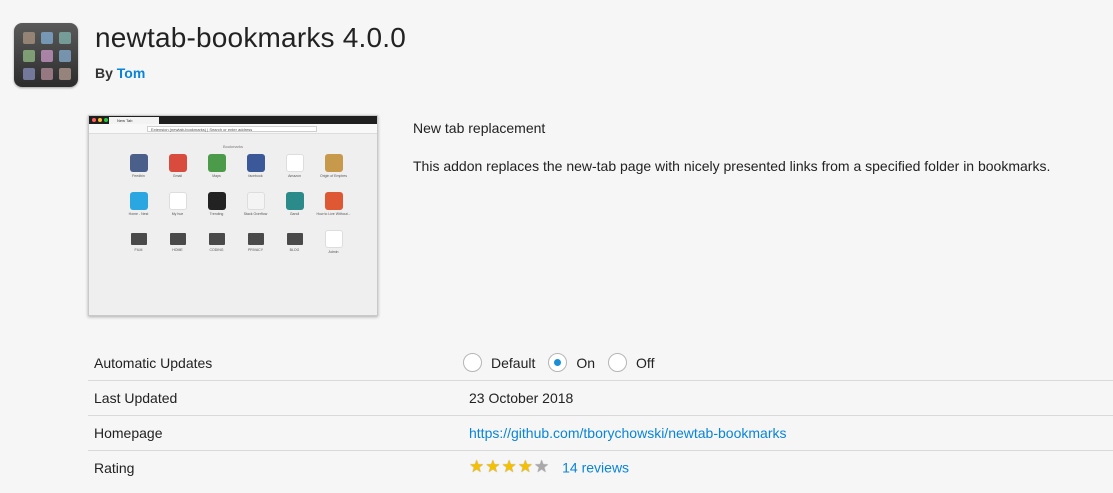 Image resolution: width=1113 pixels, height=493 pixels. What do you see at coordinates (251, 37) in the screenshot?
I see `addon-title: newtab-bookmarks 4.0.0` at bounding box center [251, 37].